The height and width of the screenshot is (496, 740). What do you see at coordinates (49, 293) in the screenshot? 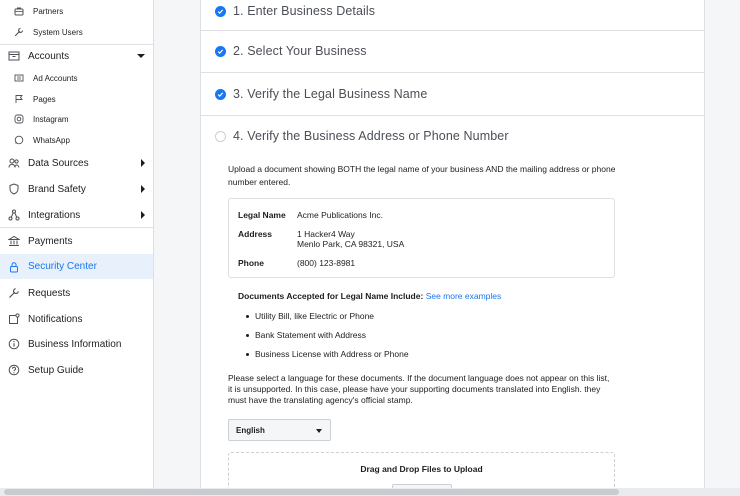
I see `sidebar-item-label: Requests` at bounding box center [49, 293].